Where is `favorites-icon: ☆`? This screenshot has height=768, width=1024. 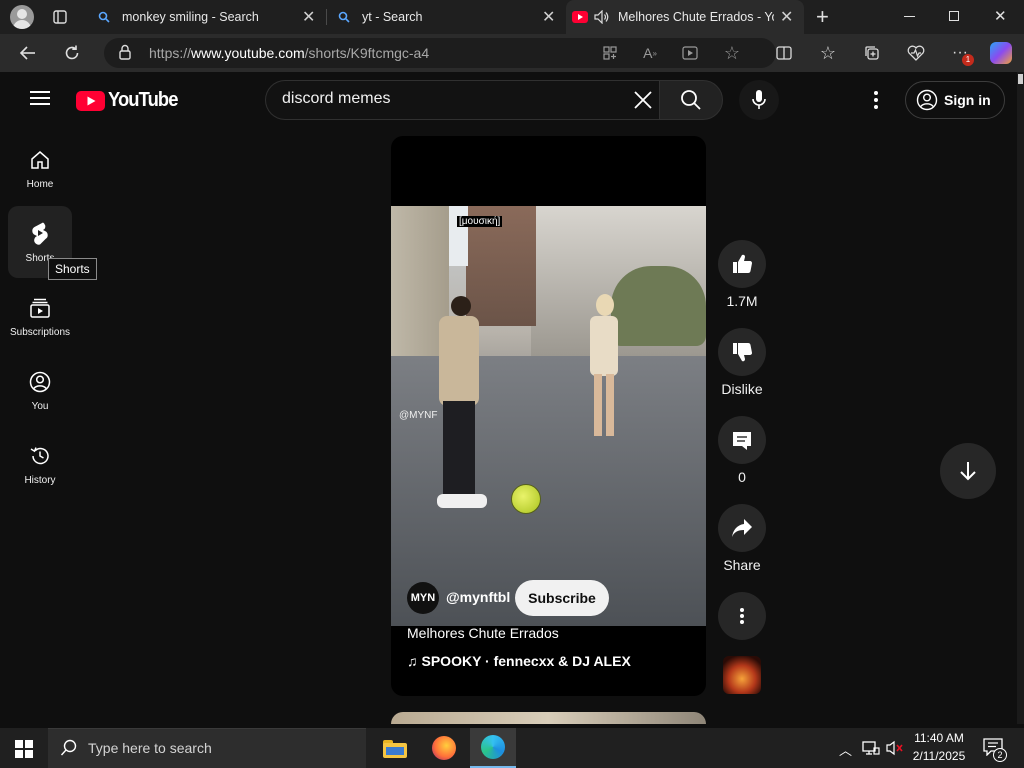 favorites-icon: ☆ is located at coordinates (828, 53).